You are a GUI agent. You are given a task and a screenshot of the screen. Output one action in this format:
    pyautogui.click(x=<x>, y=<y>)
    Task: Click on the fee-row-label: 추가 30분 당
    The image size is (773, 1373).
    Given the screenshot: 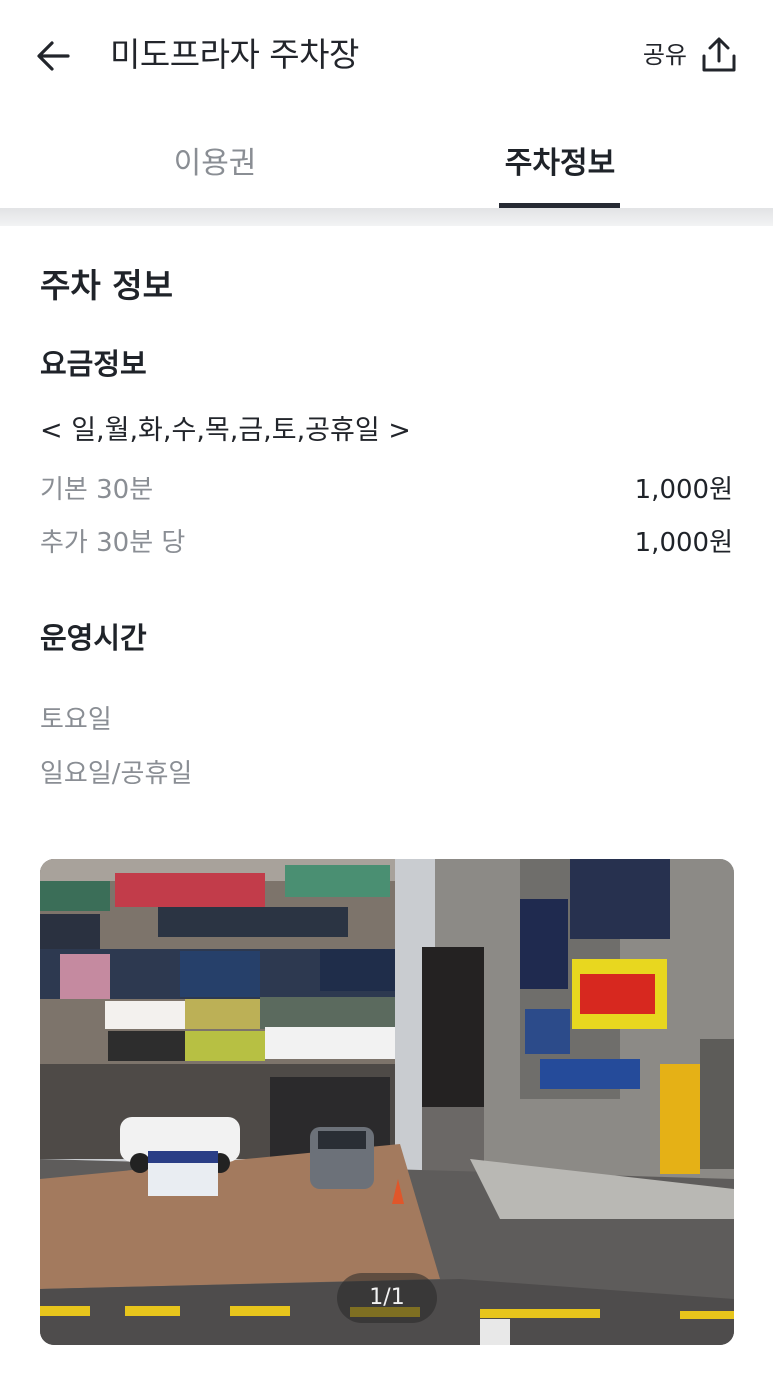 What is the action you would take?
    pyautogui.click(x=113, y=543)
    